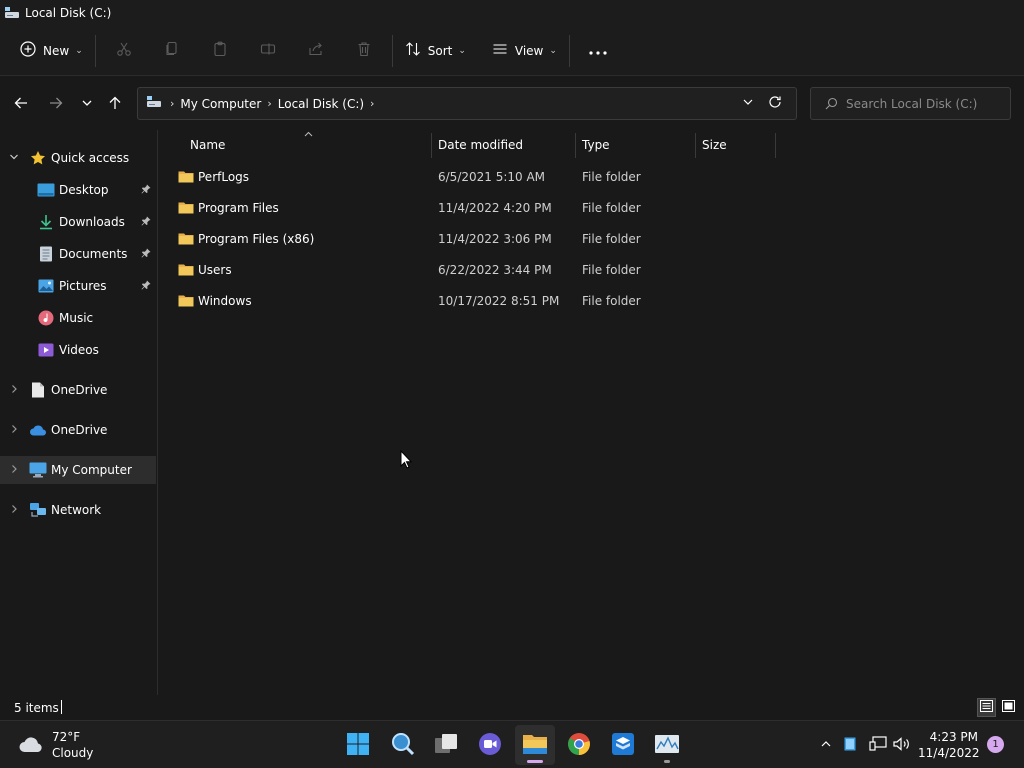 The image size is (1024, 768). What do you see at coordinates (921, 103) in the screenshot?
I see `search-input` at bounding box center [921, 103].